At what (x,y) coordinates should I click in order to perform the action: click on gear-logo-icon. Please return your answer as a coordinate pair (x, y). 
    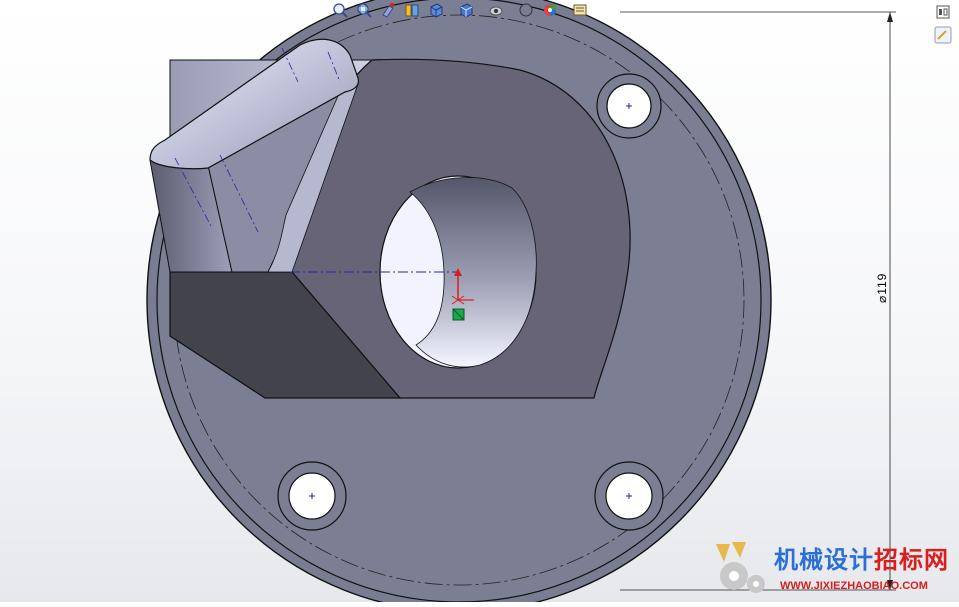
    Looking at the image, I should click on (740, 567).